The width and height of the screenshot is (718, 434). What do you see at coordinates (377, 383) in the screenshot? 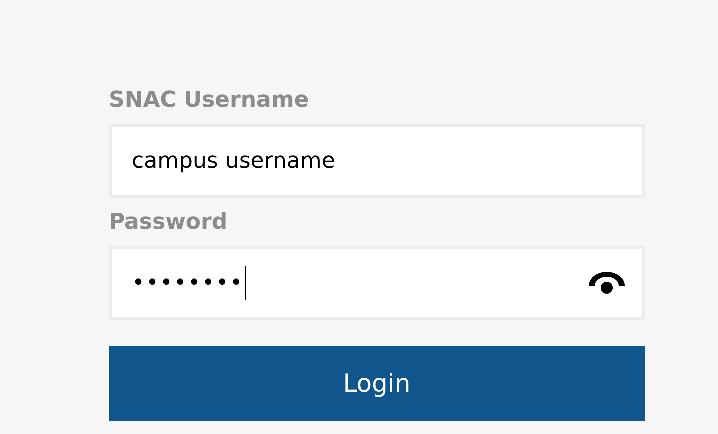
I see `login-button: Login` at bounding box center [377, 383].